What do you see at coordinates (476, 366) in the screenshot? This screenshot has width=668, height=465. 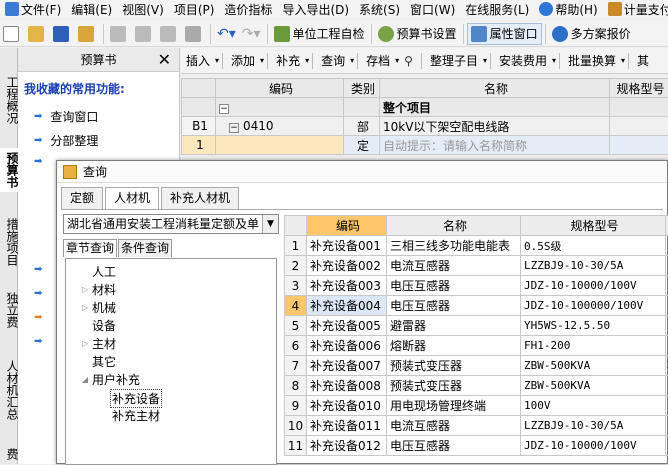 I see `table-row: 7补充设备007预装式变压器ZBW-500KVA1` at bounding box center [476, 366].